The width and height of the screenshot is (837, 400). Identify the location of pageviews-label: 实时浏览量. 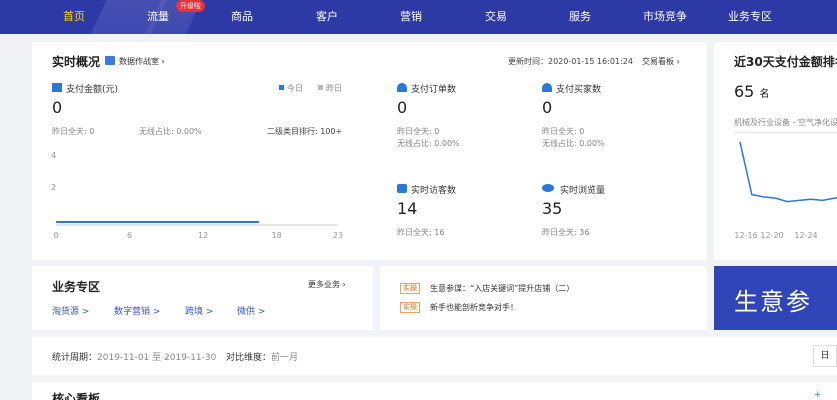
(583, 191).